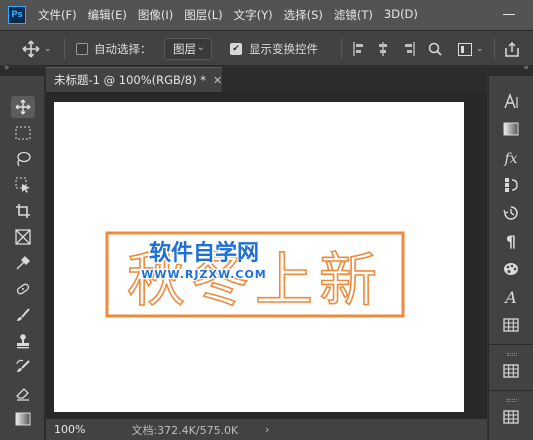 This screenshot has width=533, height=440. I want to click on canvas-artwork: 秋冬上新 软件自学网 WWW.RJZXW.COM, so click(255, 274).